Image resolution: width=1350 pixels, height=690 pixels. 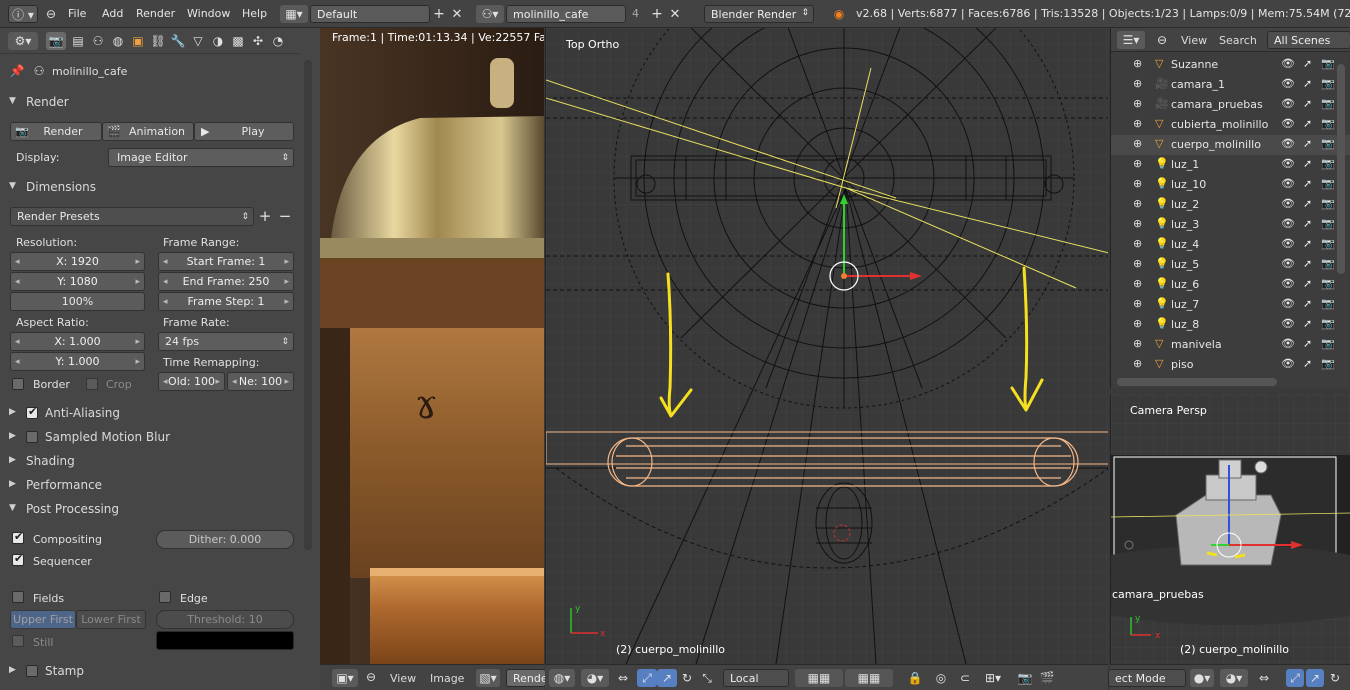 I want to click on menu-render: Render, so click(x=155, y=13).